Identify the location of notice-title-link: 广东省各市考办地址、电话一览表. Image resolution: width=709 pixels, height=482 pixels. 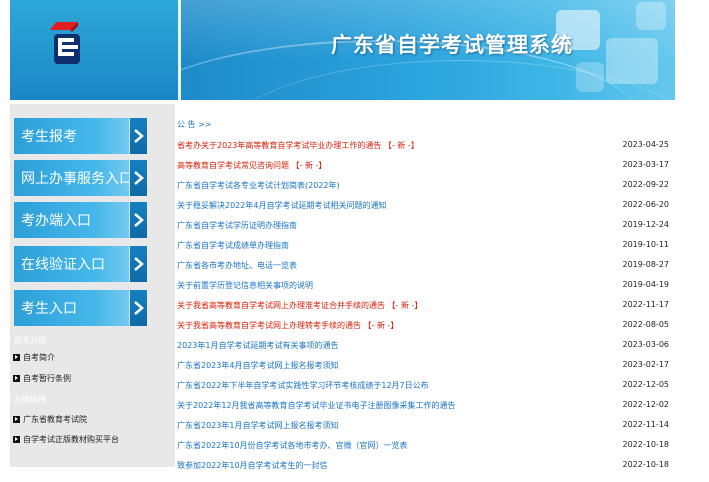
(237, 265).